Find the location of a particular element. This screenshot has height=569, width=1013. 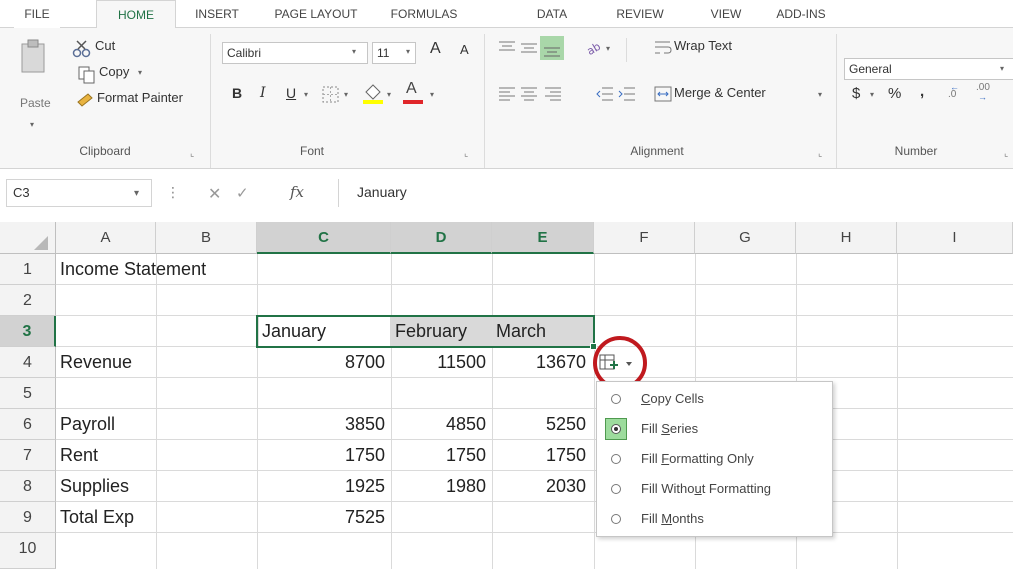

cell-d4: 11500 is located at coordinates (441, 362).